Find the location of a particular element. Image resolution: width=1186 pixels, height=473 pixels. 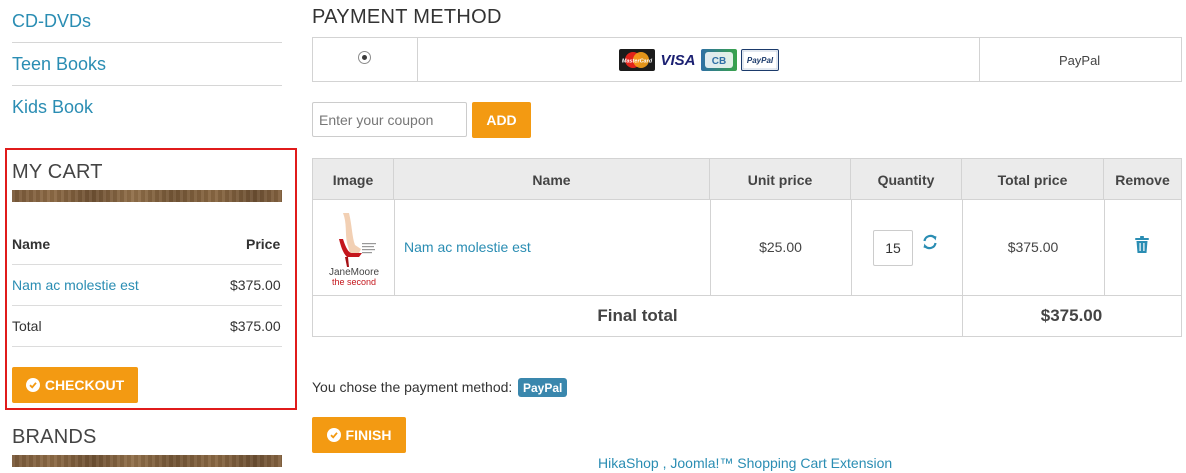

trash-icon is located at coordinates (1142, 245).